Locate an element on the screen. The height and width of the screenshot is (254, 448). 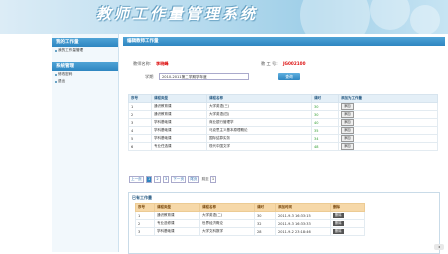
page-link-3: 3 is located at coordinates (166, 179).